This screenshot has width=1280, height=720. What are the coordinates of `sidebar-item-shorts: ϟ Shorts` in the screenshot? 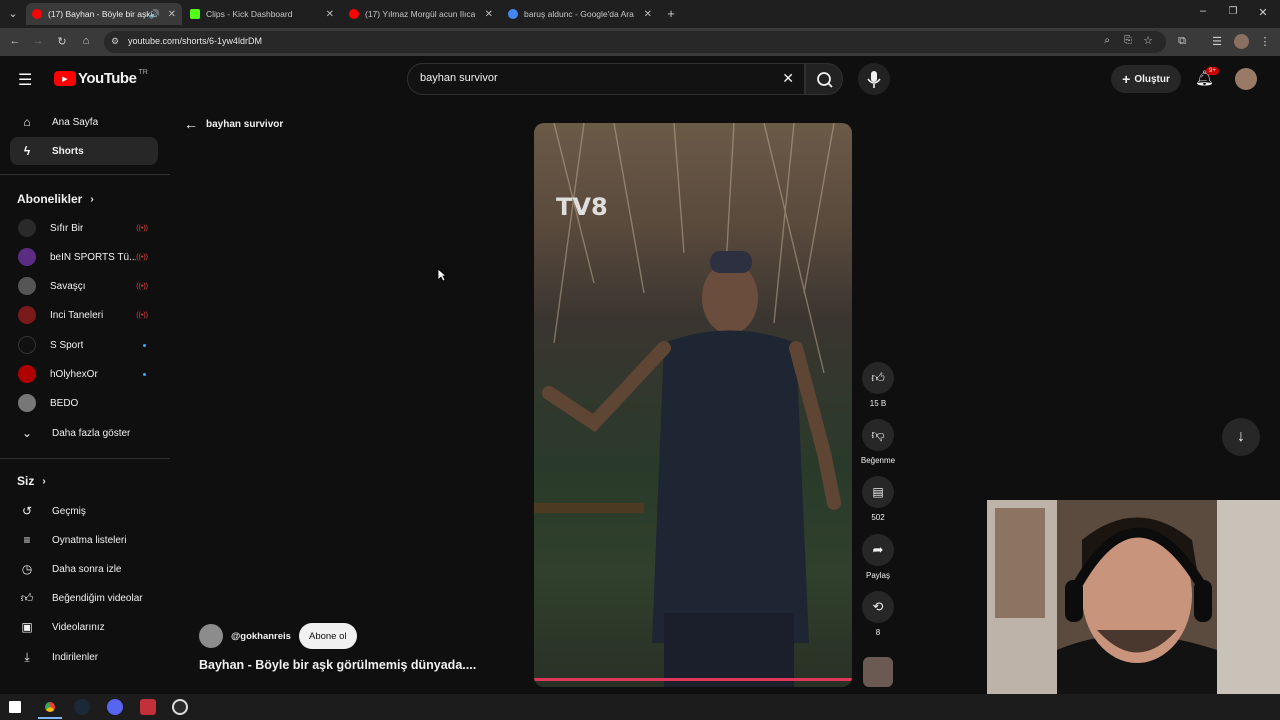 It's located at (84, 151).